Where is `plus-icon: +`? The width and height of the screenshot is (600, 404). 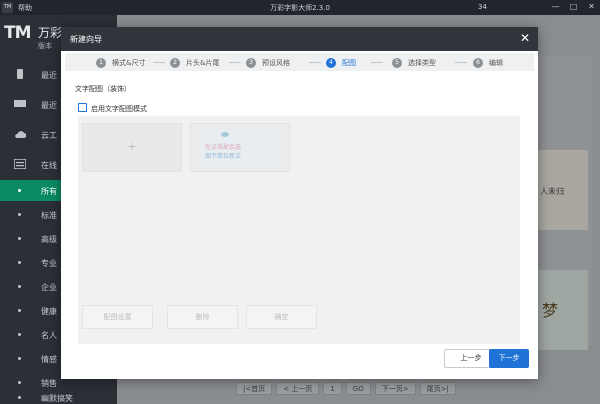
plus-icon: + is located at coordinates (132, 146).